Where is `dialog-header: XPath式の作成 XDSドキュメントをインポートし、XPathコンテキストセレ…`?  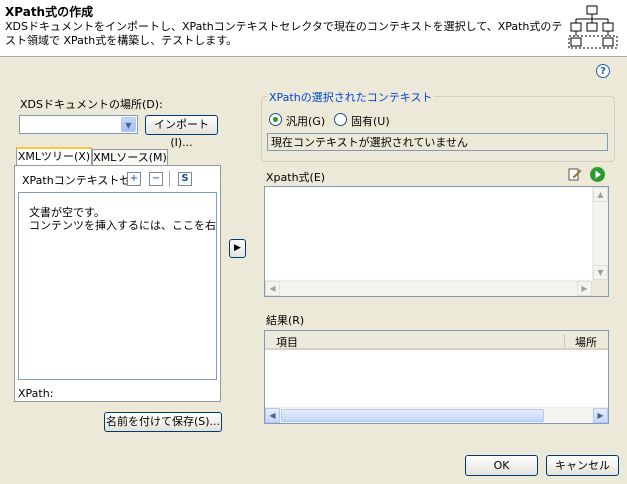
dialog-header: XPath式の作成 XDSドキュメントをインポートし、XPathコンテキストセレ… is located at coordinates (313, 28).